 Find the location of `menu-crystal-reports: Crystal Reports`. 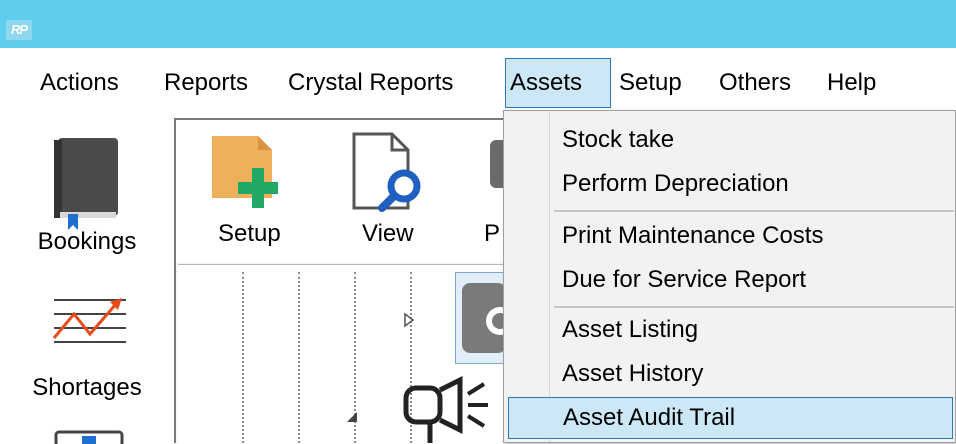

menu-crystal-reports: Crystal Reports is located at coordinates (370, 83).